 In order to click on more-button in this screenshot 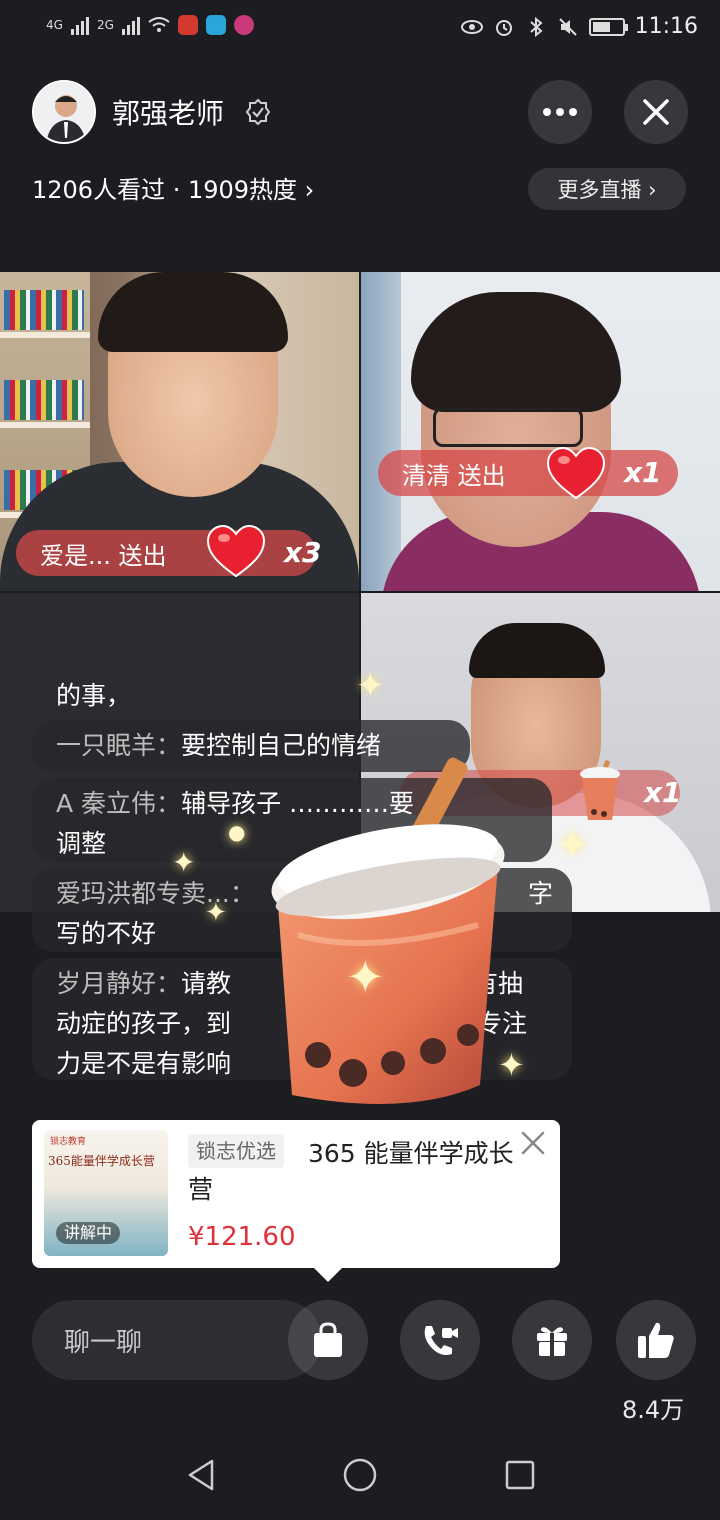, I will do `click(560, 112)`.